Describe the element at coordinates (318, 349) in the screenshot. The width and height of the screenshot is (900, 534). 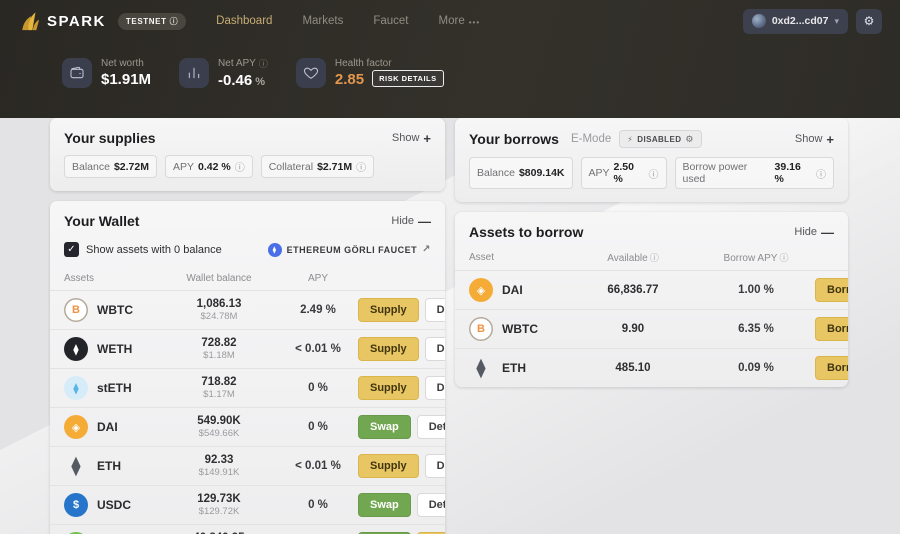
I see `apy-value: < 0.01 %` at that location.